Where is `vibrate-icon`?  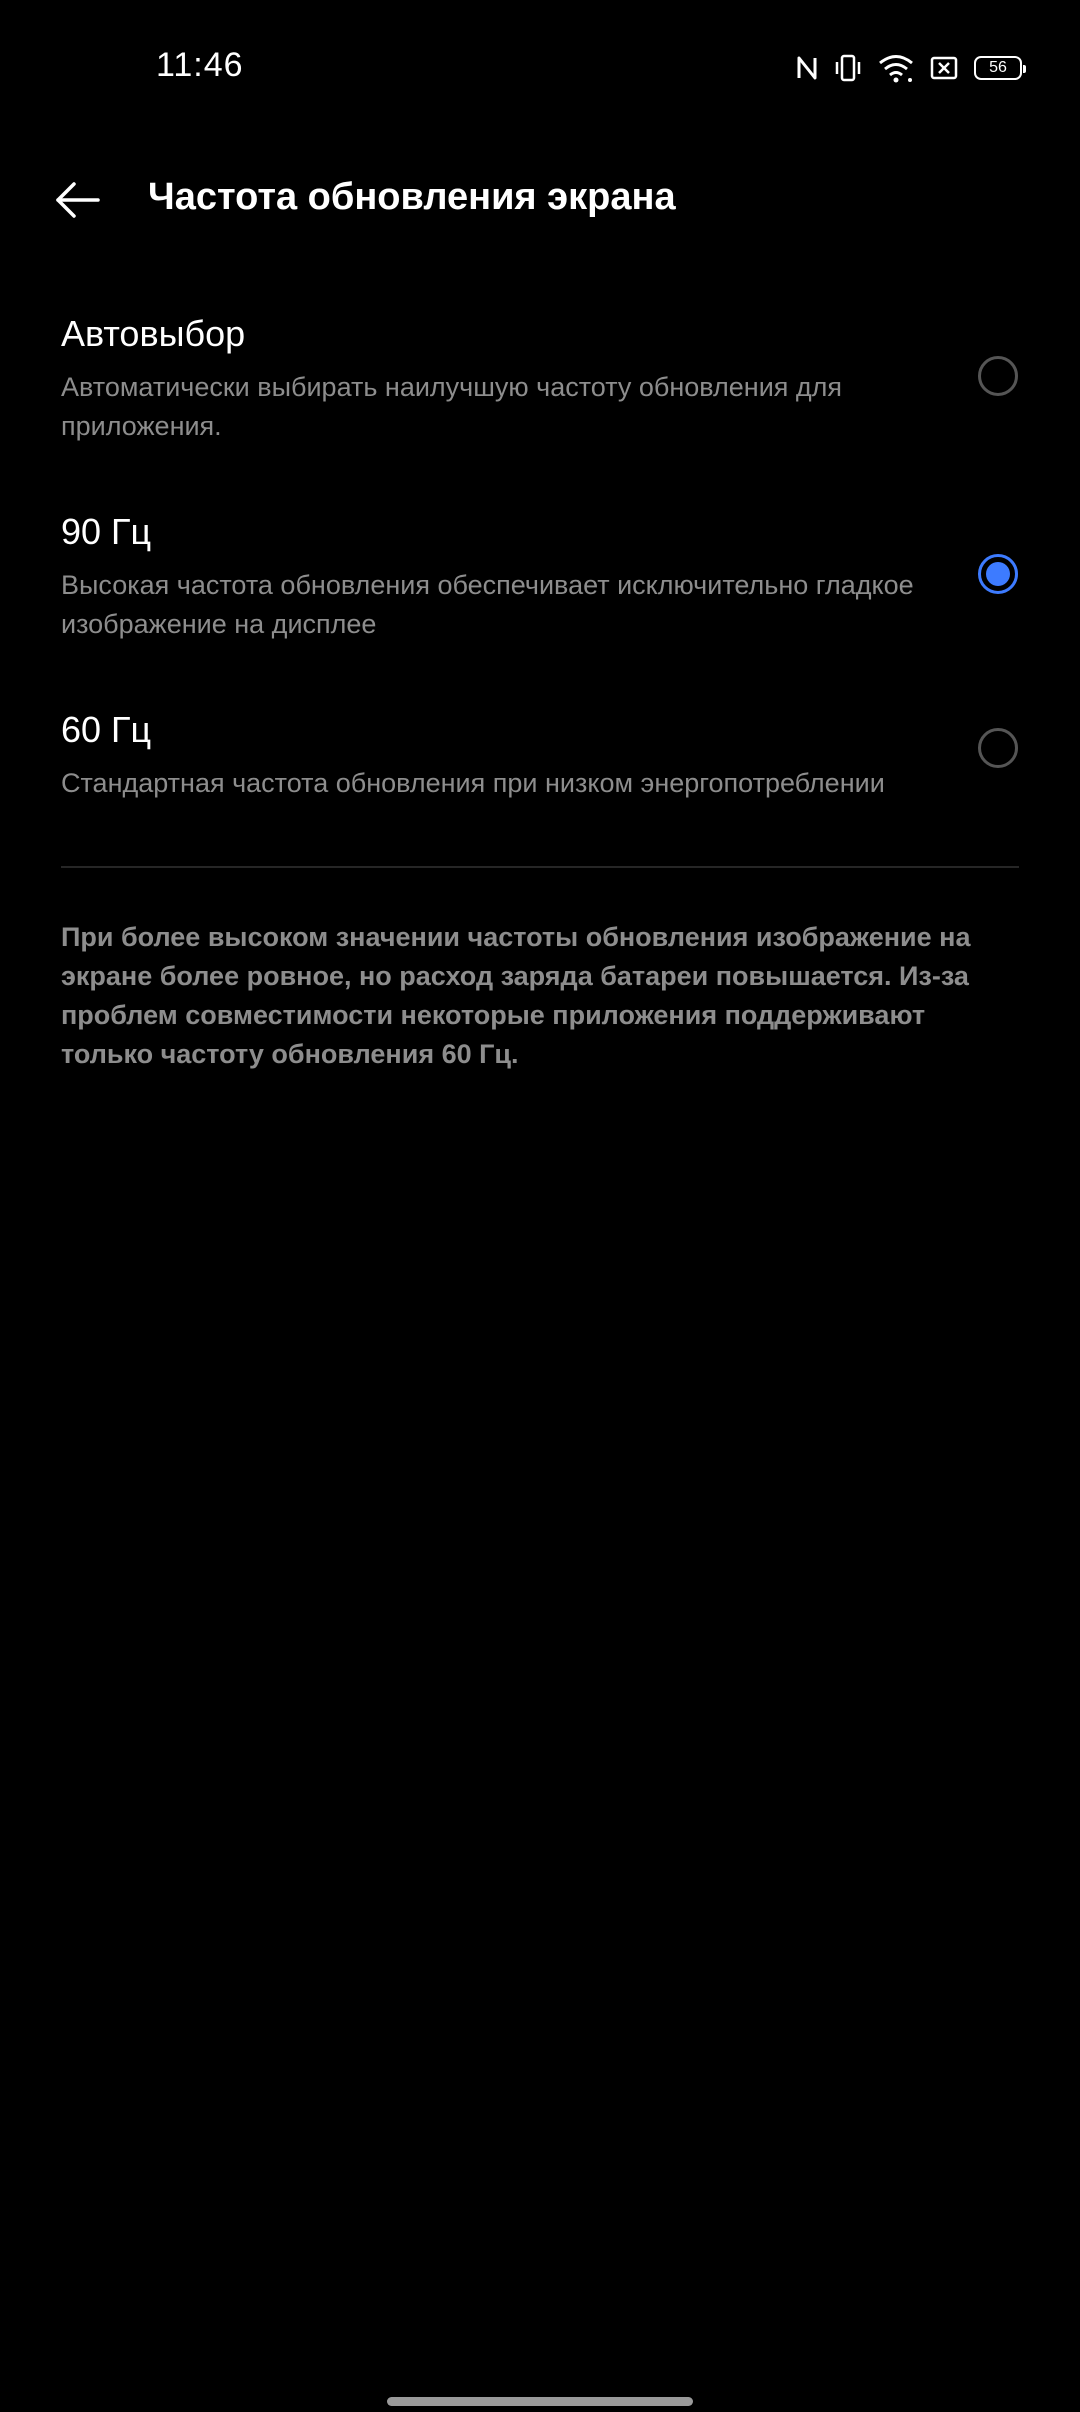 vibrate-icon is located at coordinates (848, 68).